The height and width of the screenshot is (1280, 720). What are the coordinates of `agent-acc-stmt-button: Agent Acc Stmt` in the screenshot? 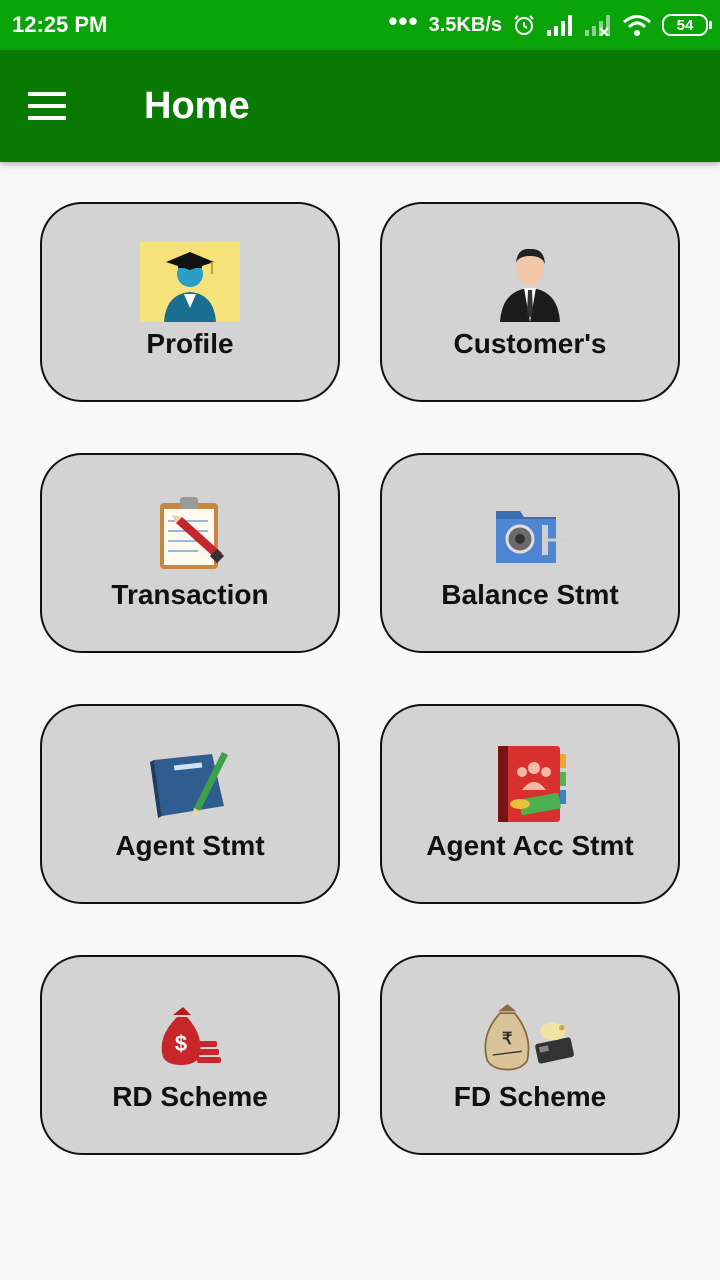 It's located at (530, 804).